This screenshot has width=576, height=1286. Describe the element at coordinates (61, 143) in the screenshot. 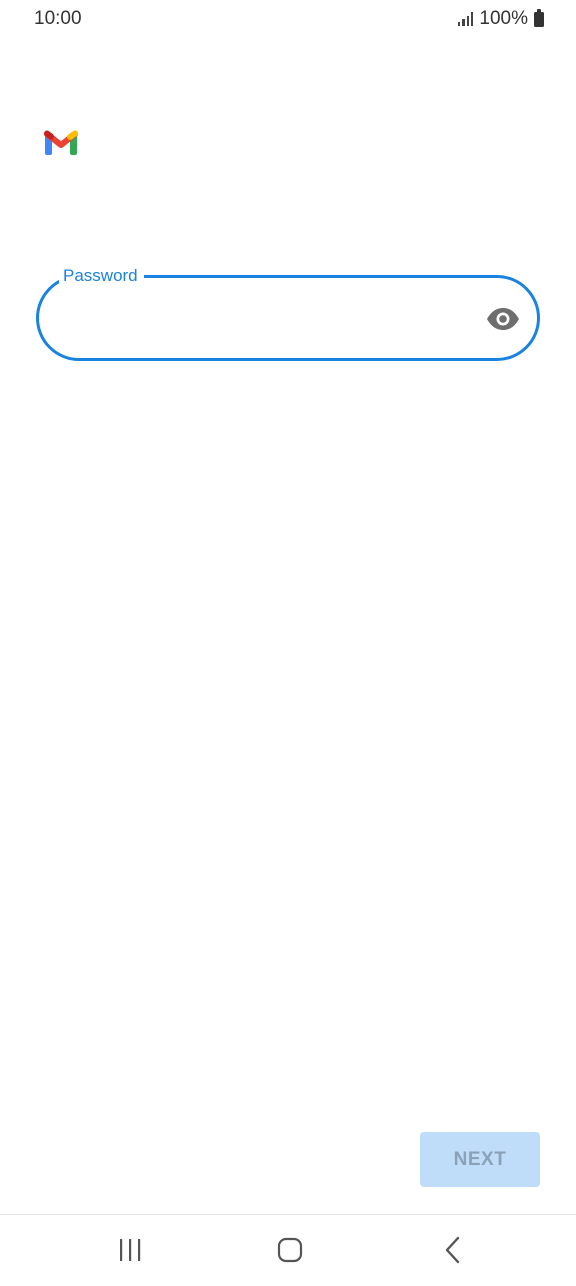

I see `gmail-logo` at that location.